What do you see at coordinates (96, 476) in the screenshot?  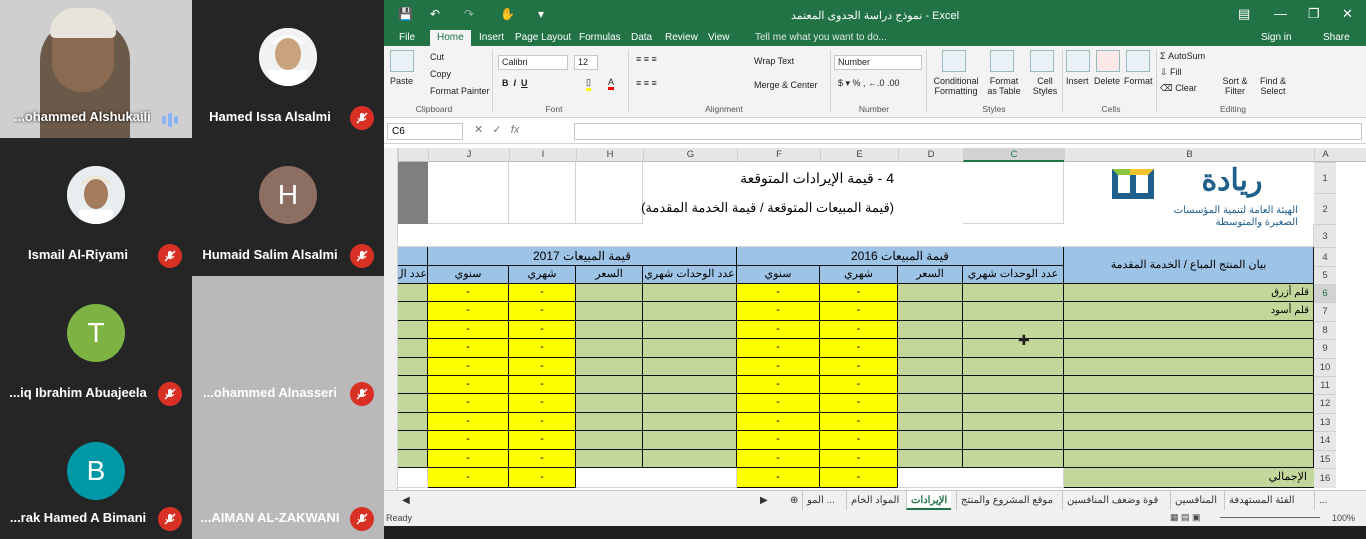 I see `participant-tile: B ...rak Hamed A Bimani` at bounding box center [96, 476].